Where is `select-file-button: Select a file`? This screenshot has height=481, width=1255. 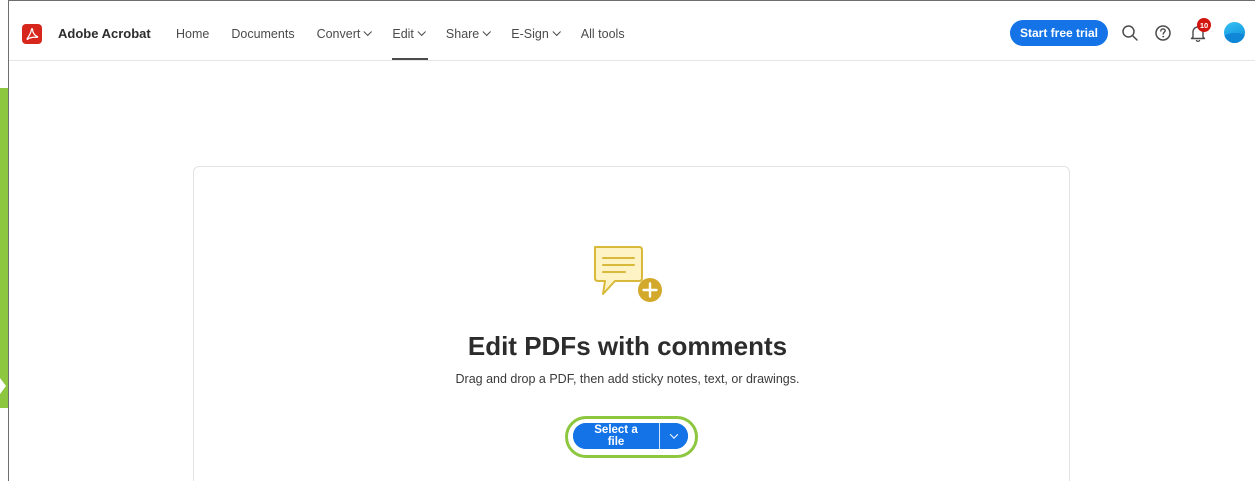 select-file-button: Select a file is located at coordinates (616, 436).